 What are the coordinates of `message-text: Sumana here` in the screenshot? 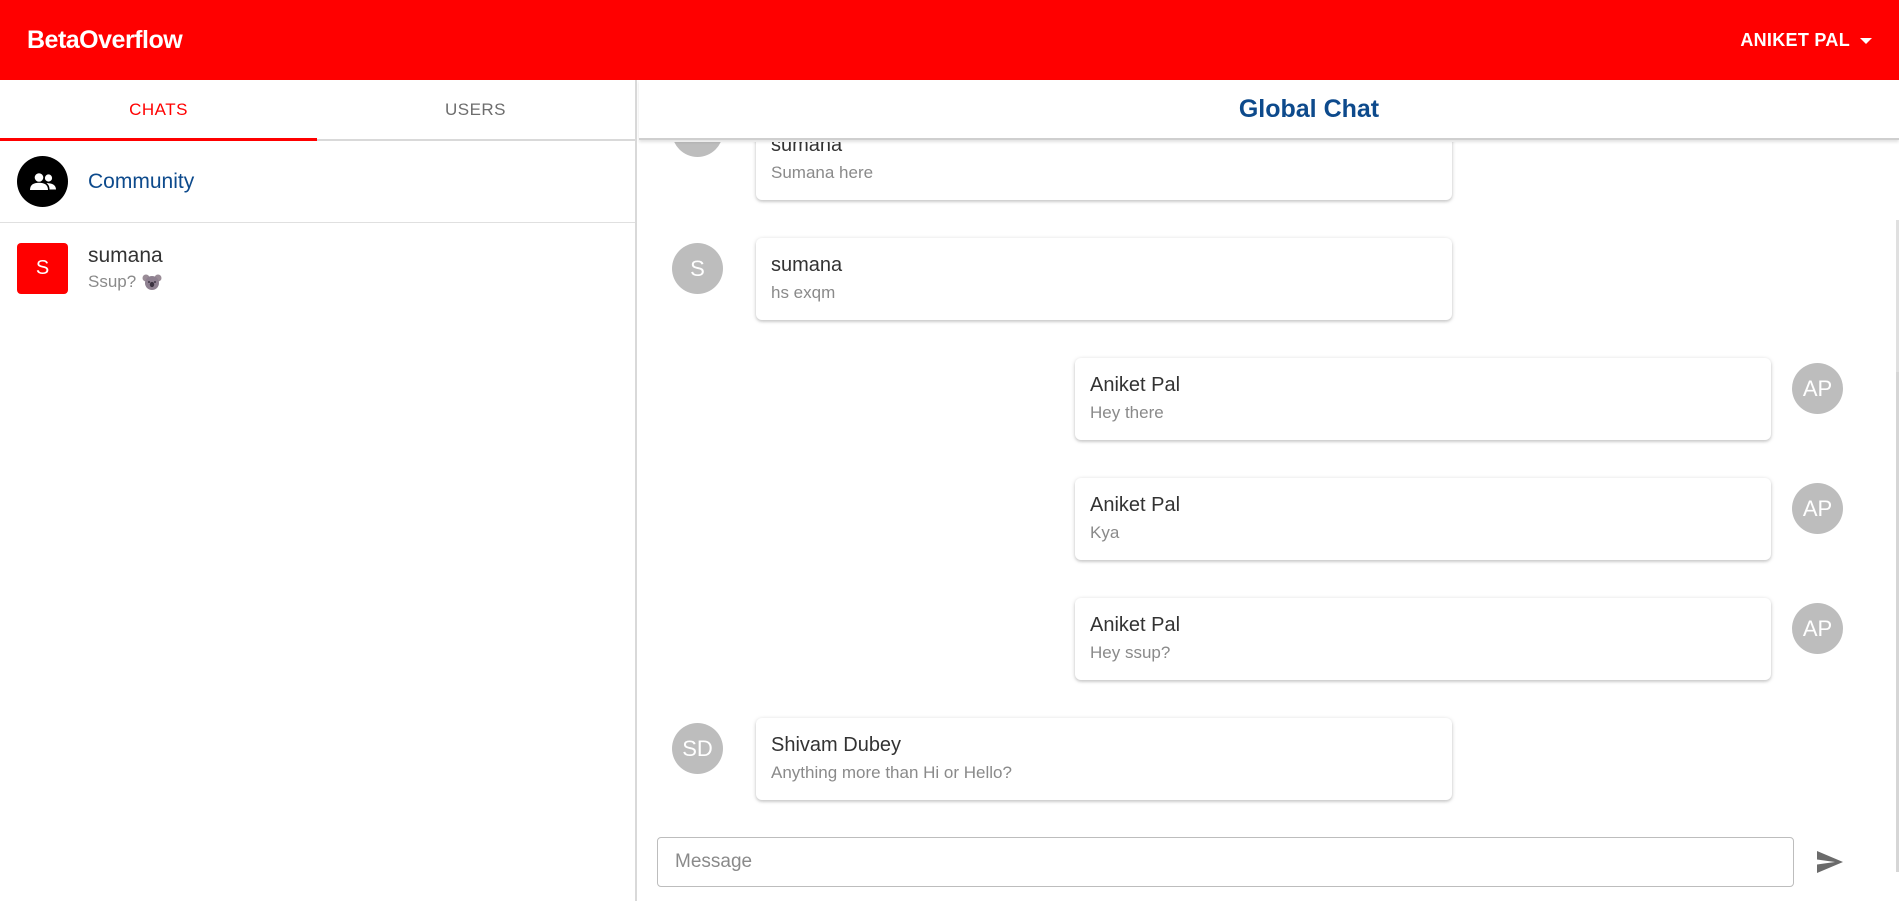 It's located at (822, 172).